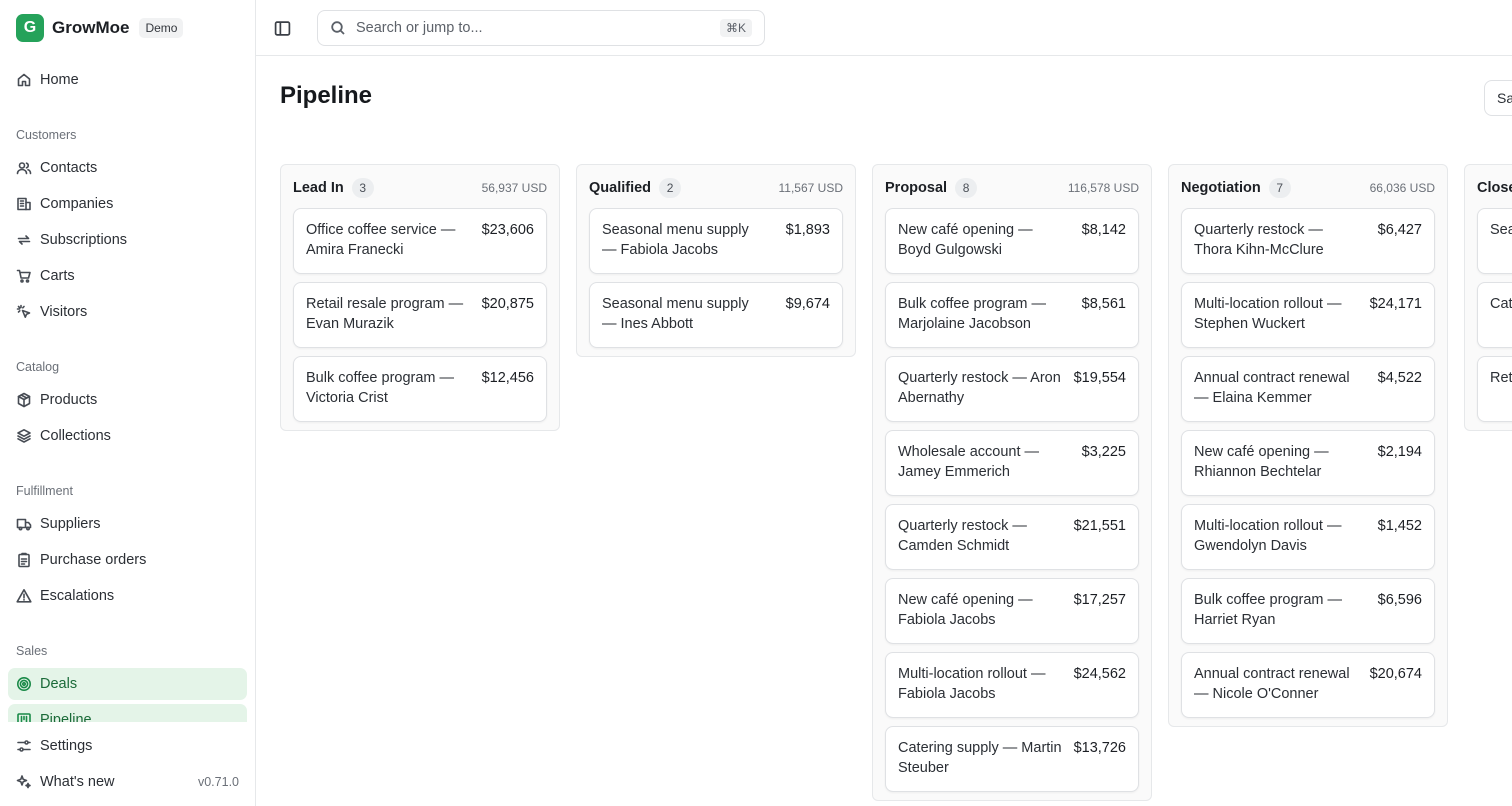  What do you see at coordinates (1012, 611) in the screenshot?
I see `deal-card: New café opening — Fabiola Jacobs $17,257` at bounding box center [1012, 611].